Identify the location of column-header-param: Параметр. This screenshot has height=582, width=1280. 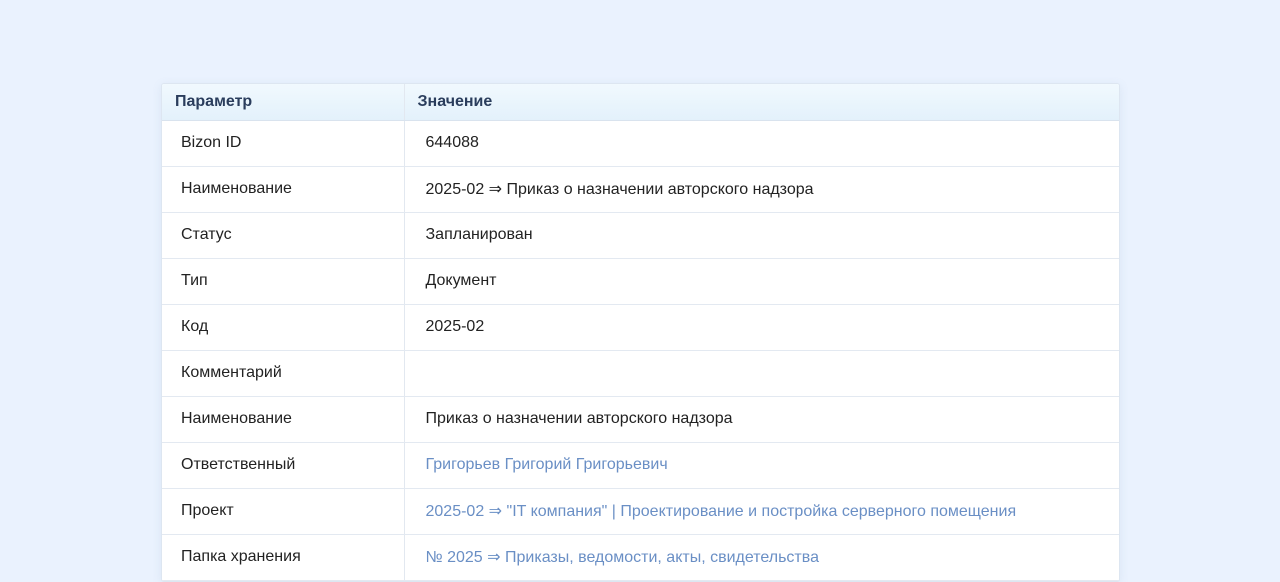
(283, 102).